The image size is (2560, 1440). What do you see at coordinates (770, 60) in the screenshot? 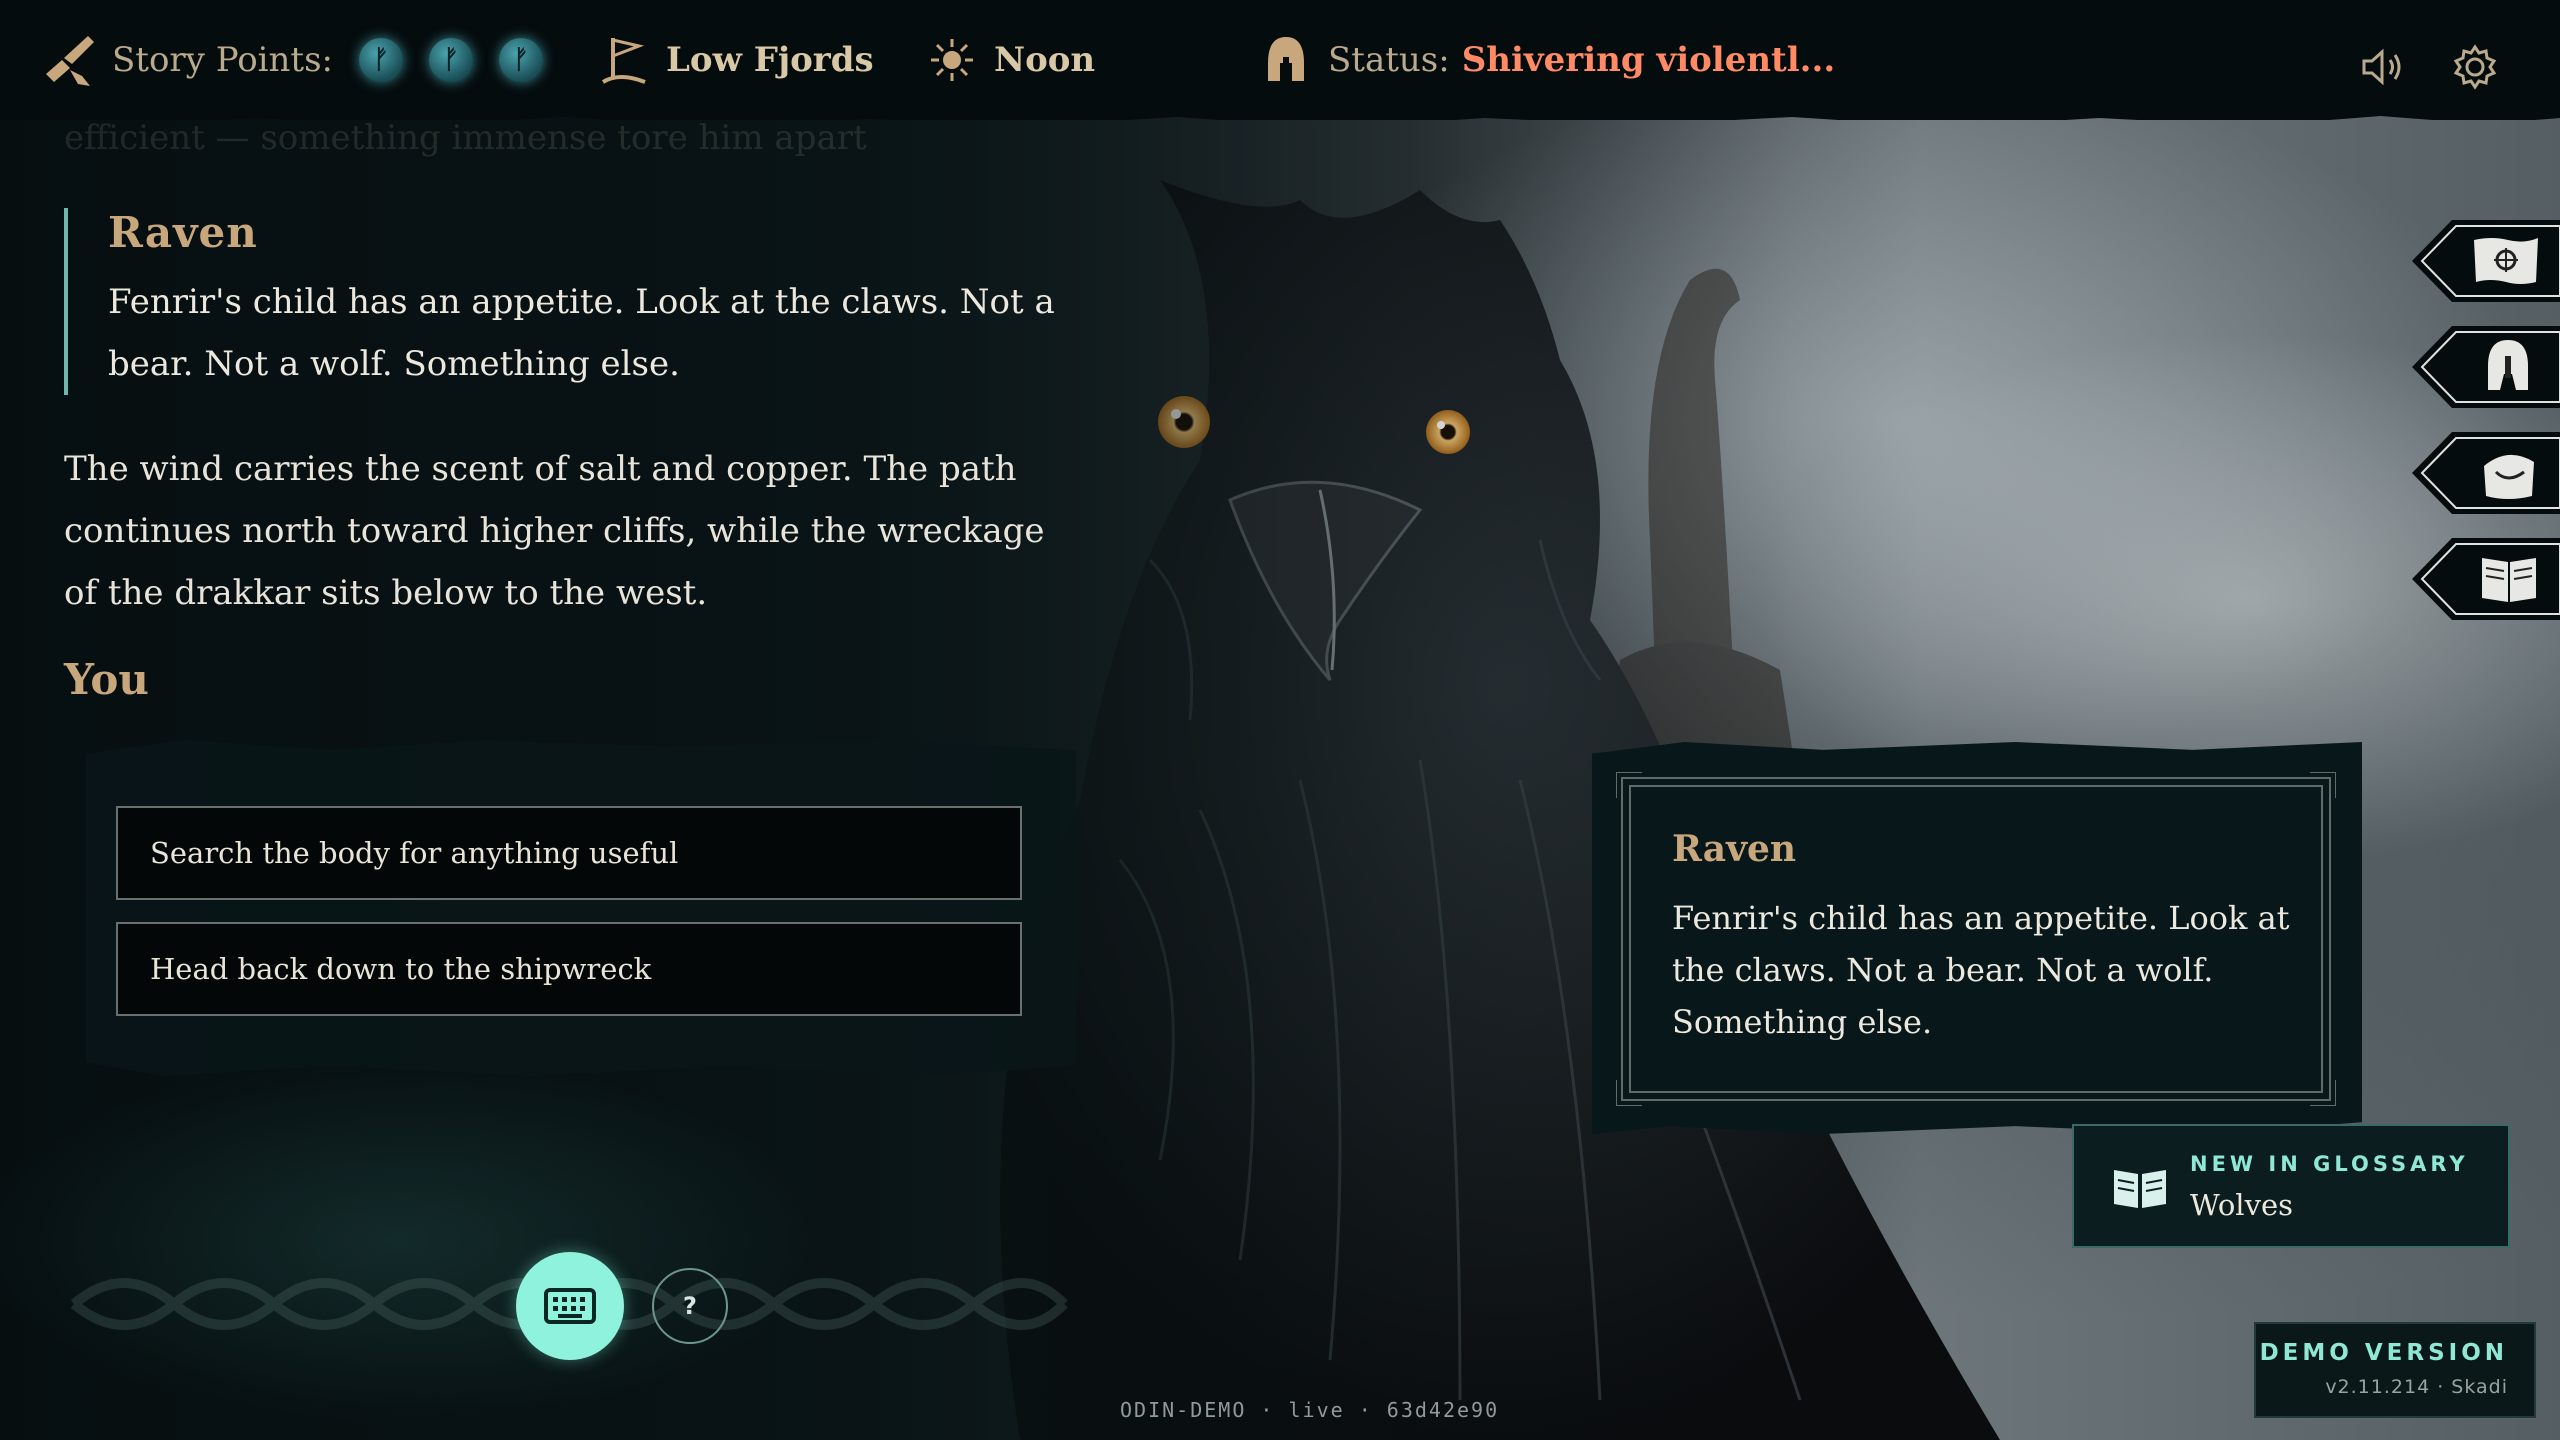
I see `location-name: Low Fjords` at bounding box center [770, 60].